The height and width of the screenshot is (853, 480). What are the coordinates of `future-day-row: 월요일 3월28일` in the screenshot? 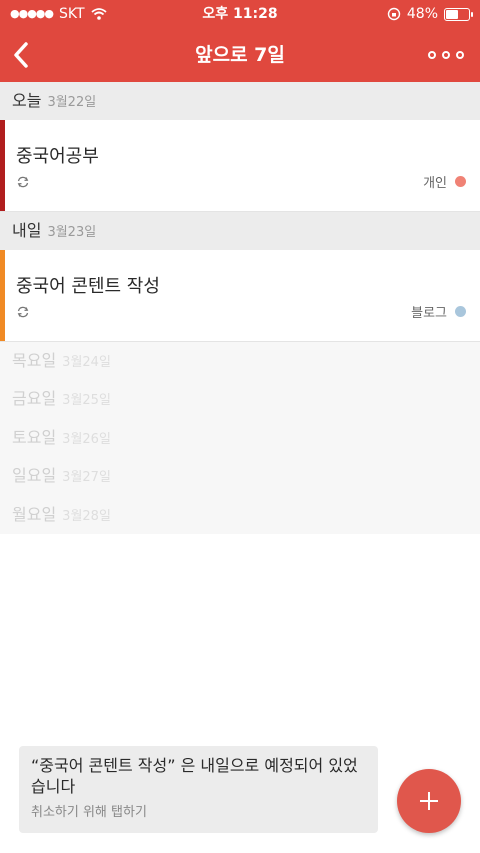 It's located at (240, 515).